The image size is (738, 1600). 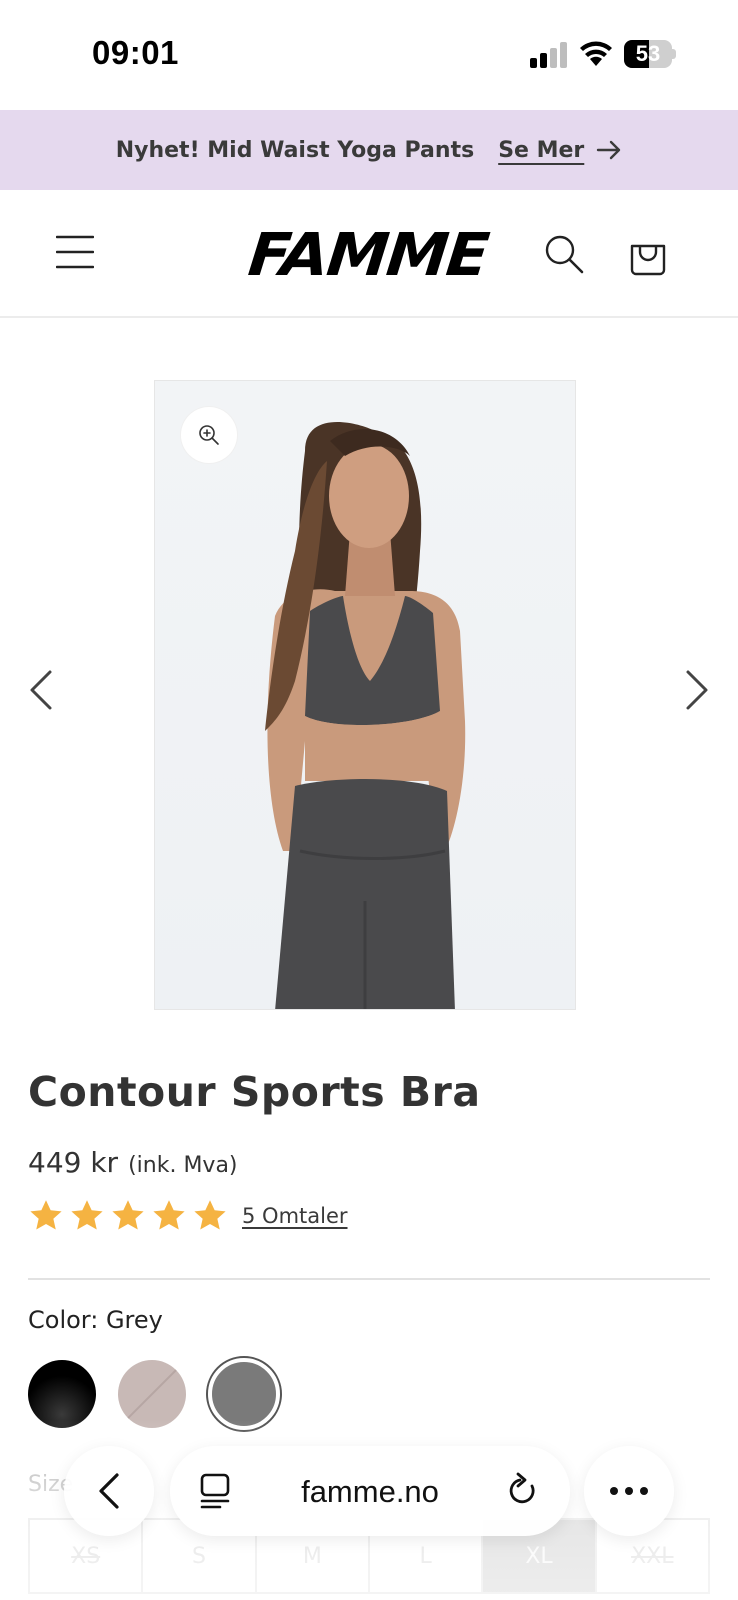 What do you see at coordinates (62, 1394) in the screenshot?
I see `color-swatch-black` at bounding box center [62, 1394].